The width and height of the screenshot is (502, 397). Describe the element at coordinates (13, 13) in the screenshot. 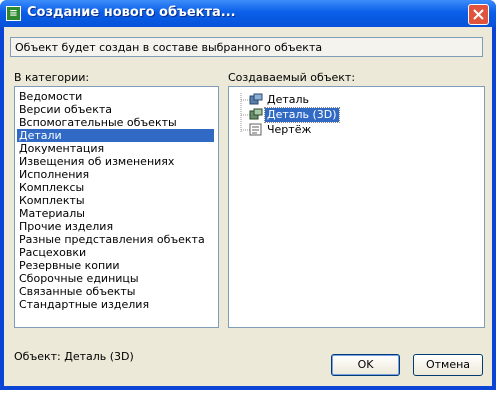

I see `app-icon: ≡` at that location.